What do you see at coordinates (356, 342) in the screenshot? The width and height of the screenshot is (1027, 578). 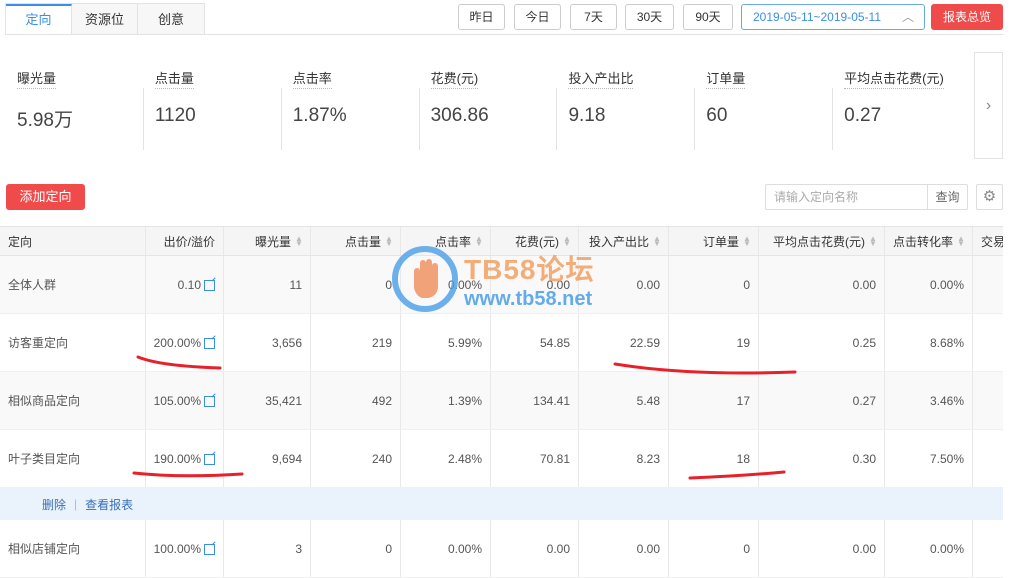 I see `table-cell: 219` at bounding box center [356, 342].